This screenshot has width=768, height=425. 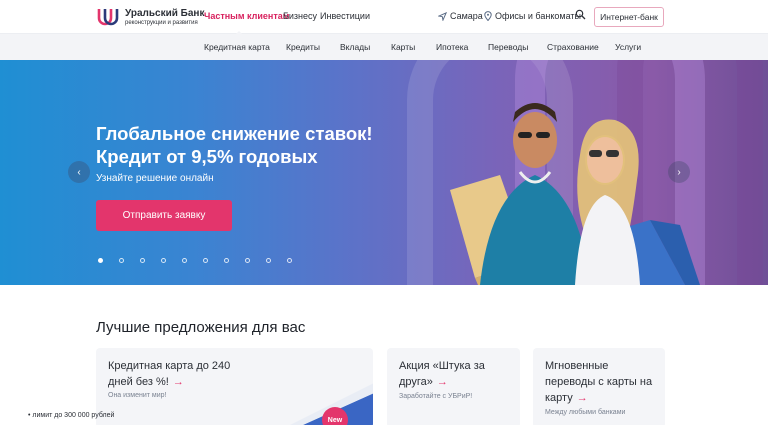 What do you see at coordinates (355, 47) in the screenshot?
I see `subnav-deposits: Вклады` at bounding box center [355, 47].